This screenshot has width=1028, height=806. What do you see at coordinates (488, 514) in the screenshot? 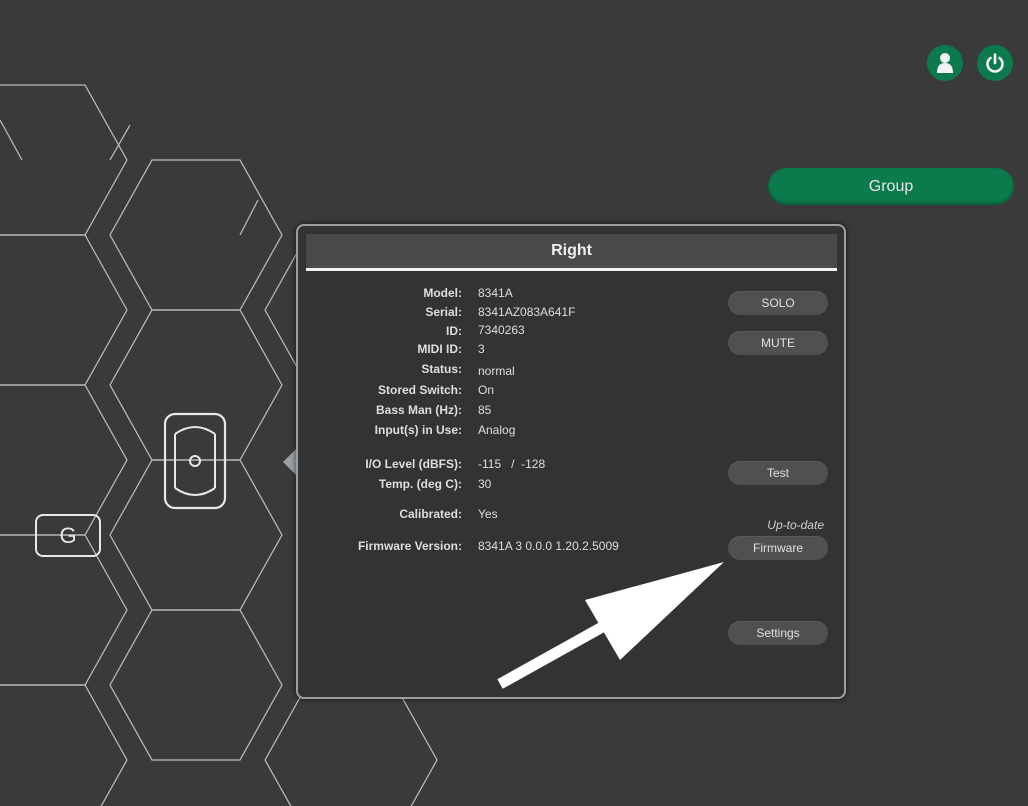
I see `calibrated-value: Yes` at bounding box center [488, 514].